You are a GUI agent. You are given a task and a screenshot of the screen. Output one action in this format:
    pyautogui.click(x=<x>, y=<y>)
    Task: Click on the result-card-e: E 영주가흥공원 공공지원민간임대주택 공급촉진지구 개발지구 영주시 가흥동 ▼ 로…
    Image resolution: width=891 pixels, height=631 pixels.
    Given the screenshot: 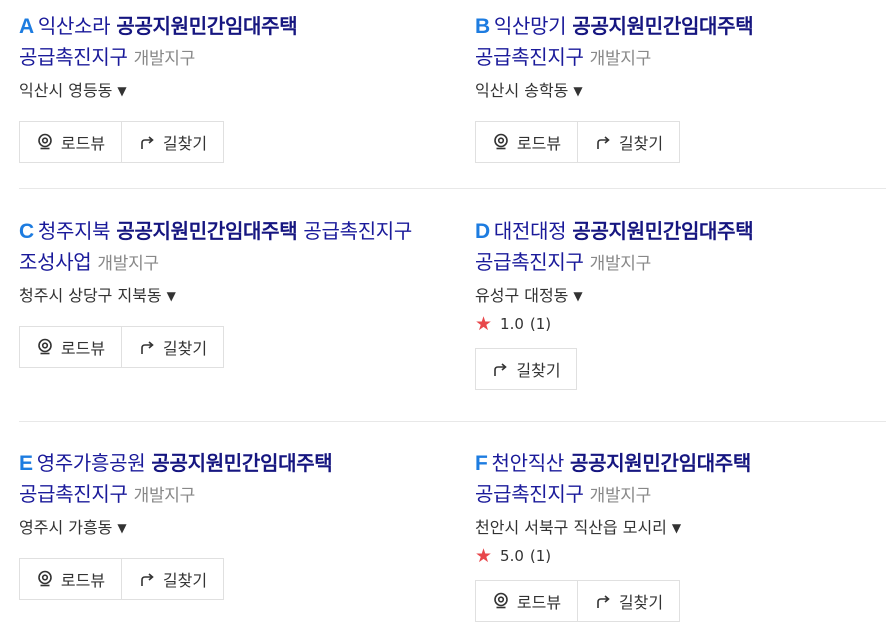 What is the action you would take?
    pyautogui.click(x=224, y=524)
    